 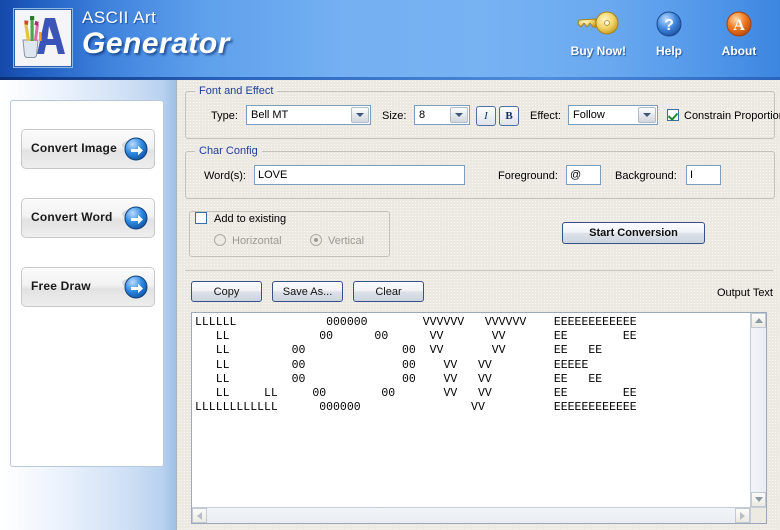 What do you see at coordinates (236, 91) in the screenshot?
I see `font-and-effect-legend: Font and Effect` at bounding box center [236, 91].